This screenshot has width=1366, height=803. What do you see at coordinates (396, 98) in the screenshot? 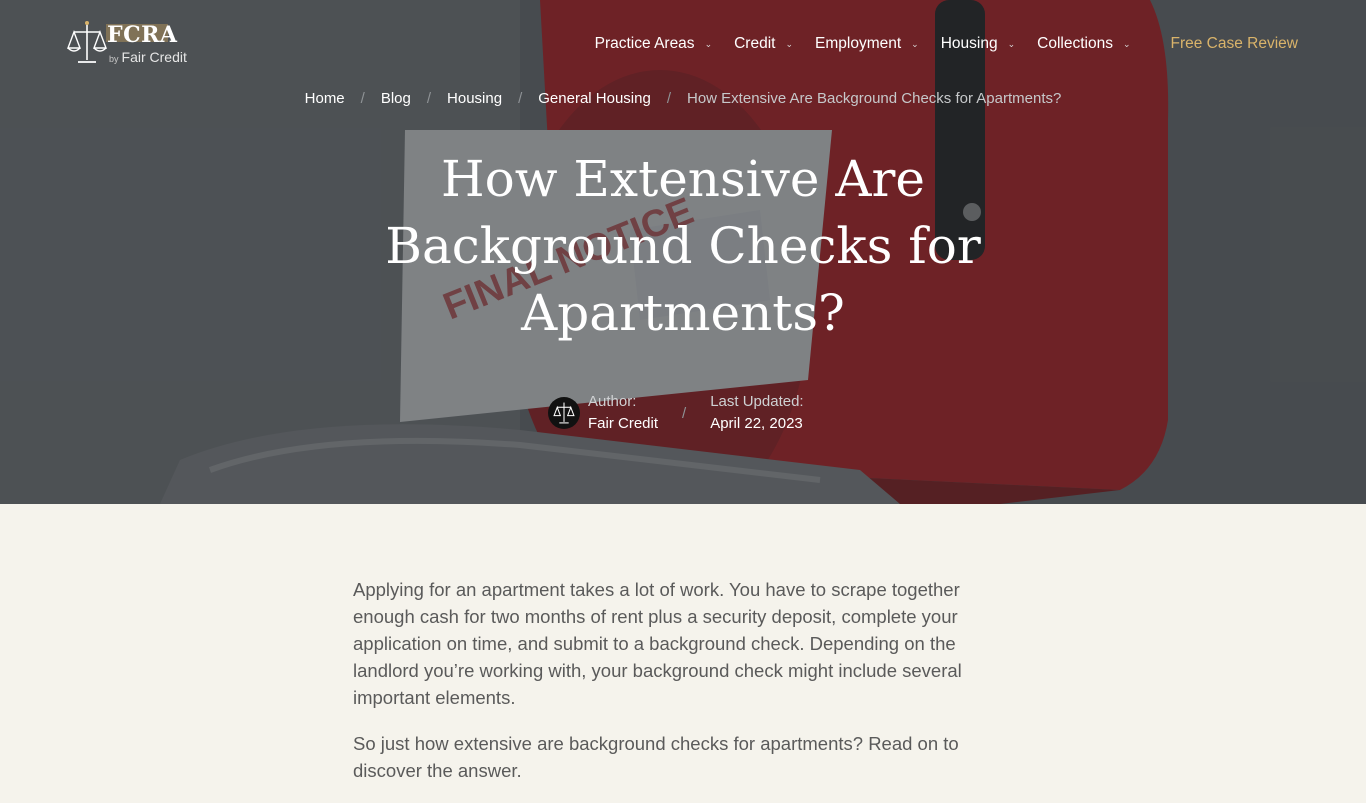
I see `breadcrumb-blog: Blog` at bounding box center [396, 98].